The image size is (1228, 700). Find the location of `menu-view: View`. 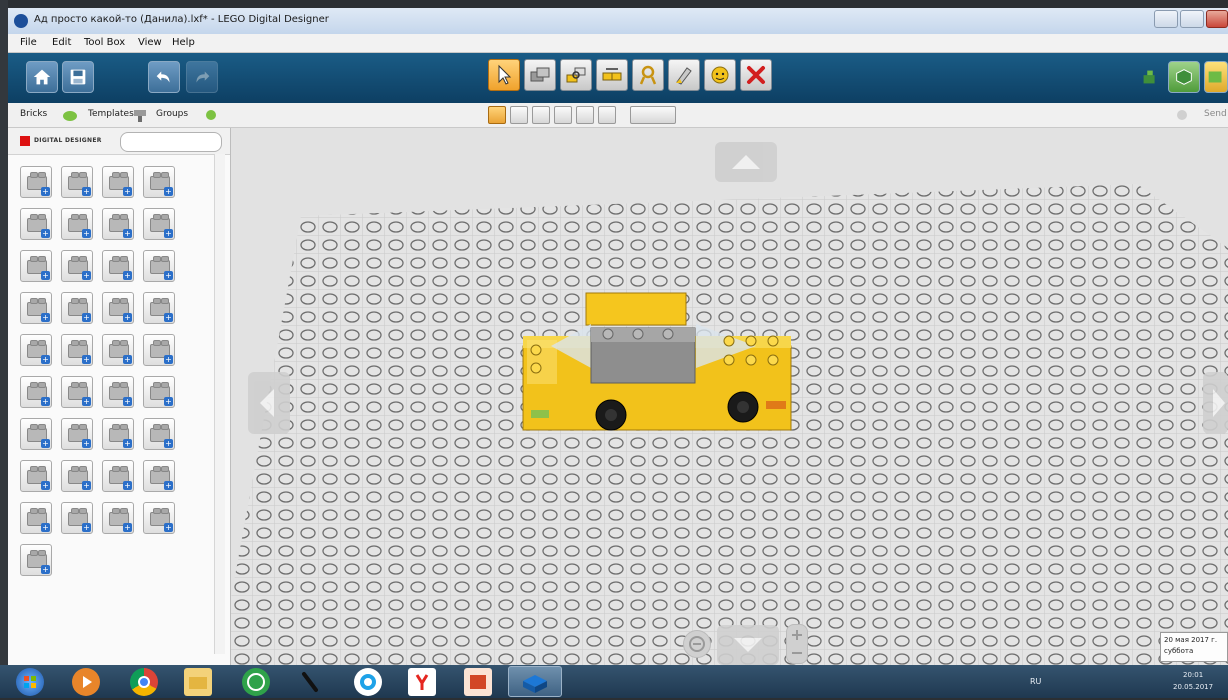

menu-view: View is located at coordinates (150, 42).